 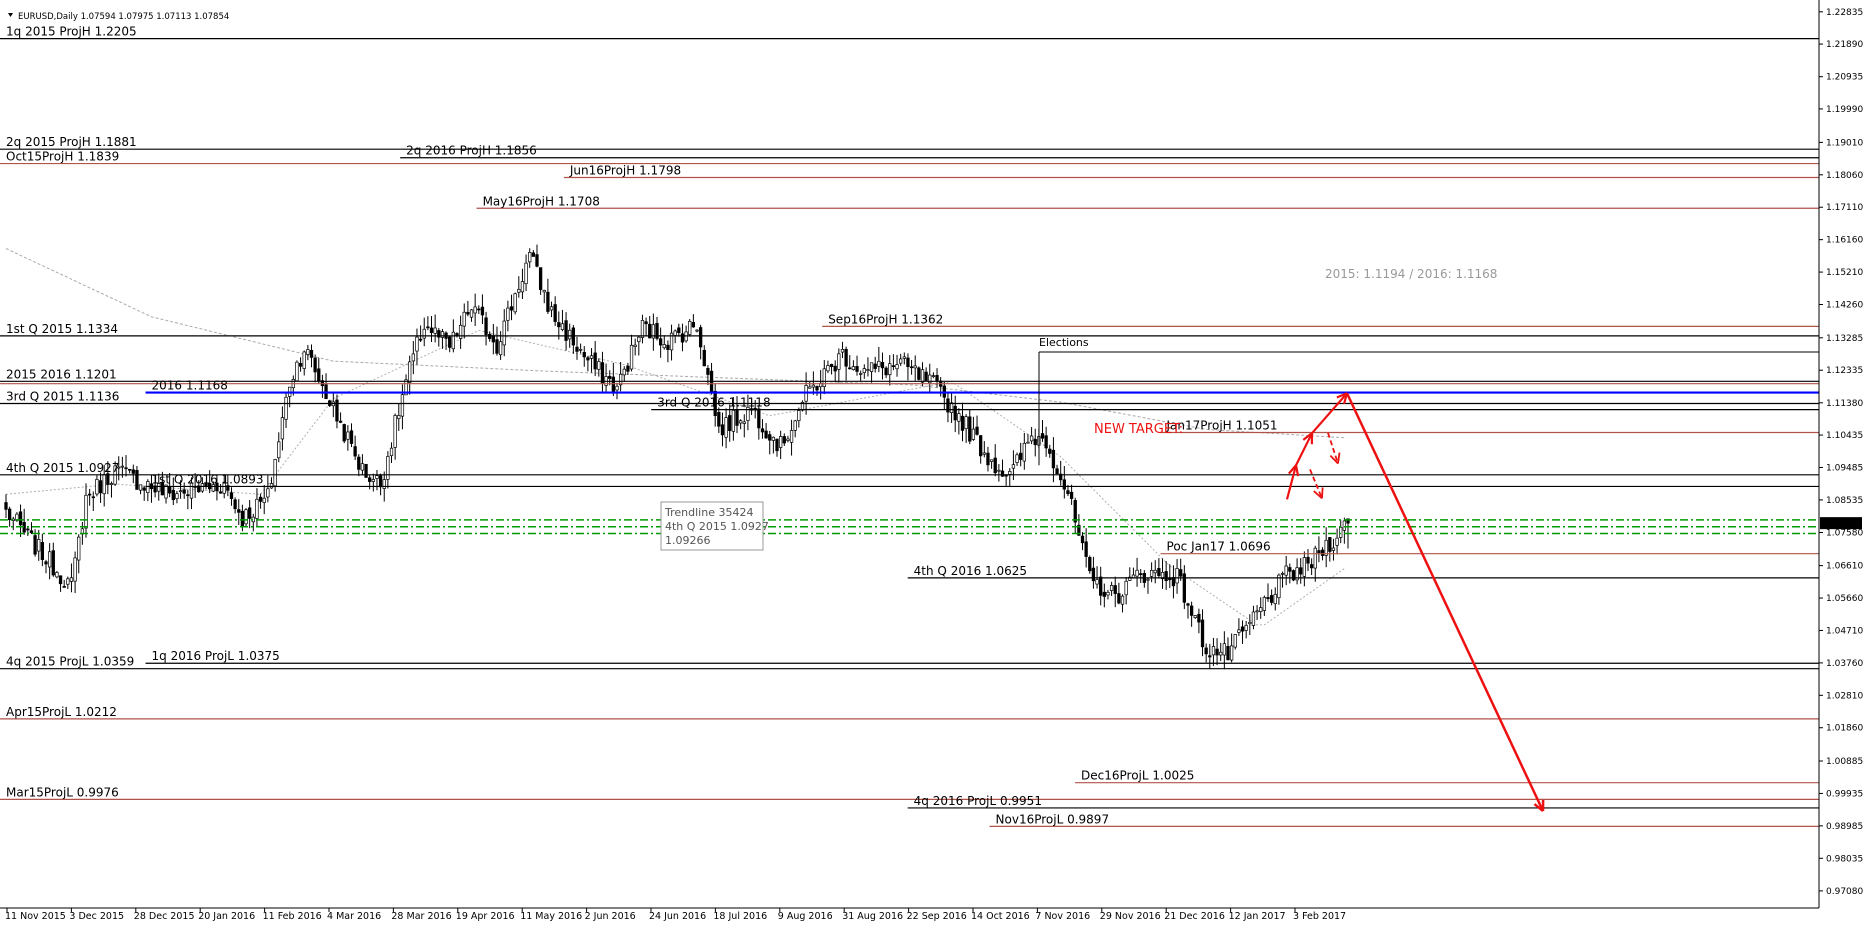 What do you see at coordinates (1130, 916) in the screenshot?
I see `date-tick-label: 29 Nov 2016` at bounding box center [1130, 916].